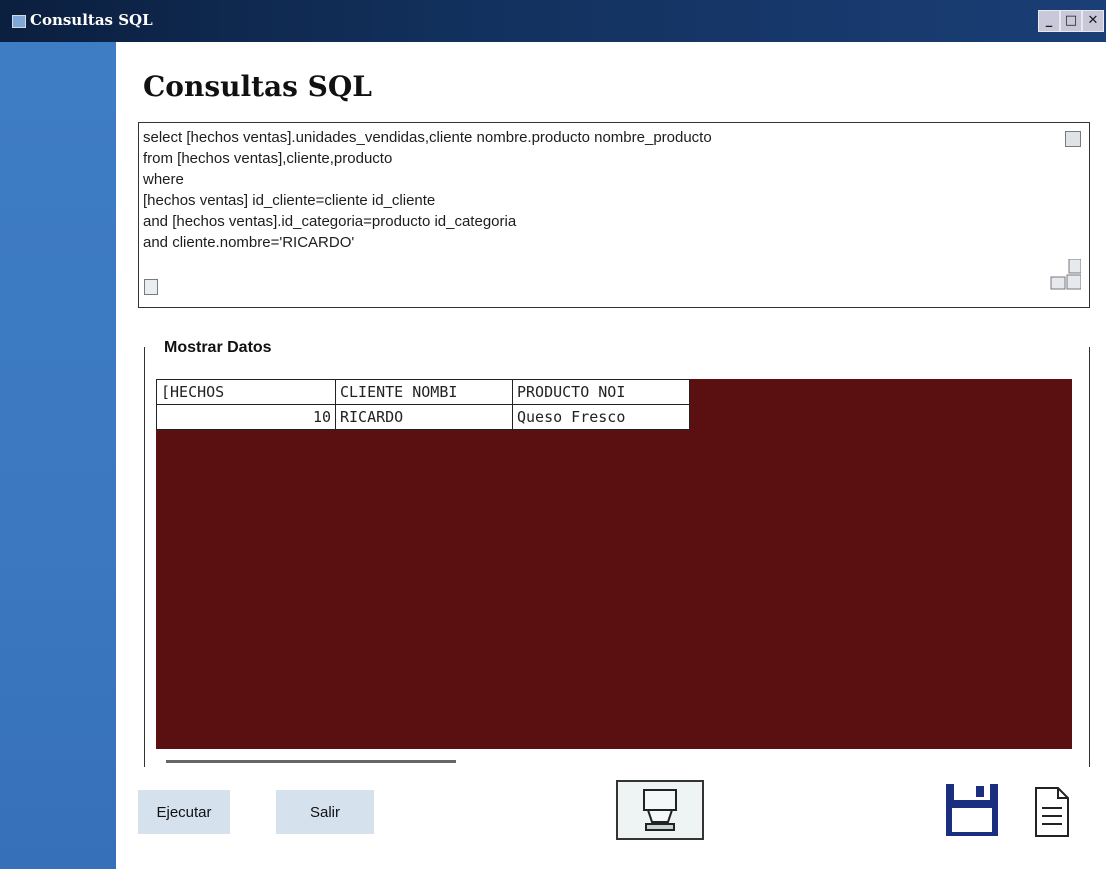 This screenshot has height=869, width=1106. Describe the element at coordinates (601, 417) in the screenshot. I see `table-cell: Queso Fresco` at that location.